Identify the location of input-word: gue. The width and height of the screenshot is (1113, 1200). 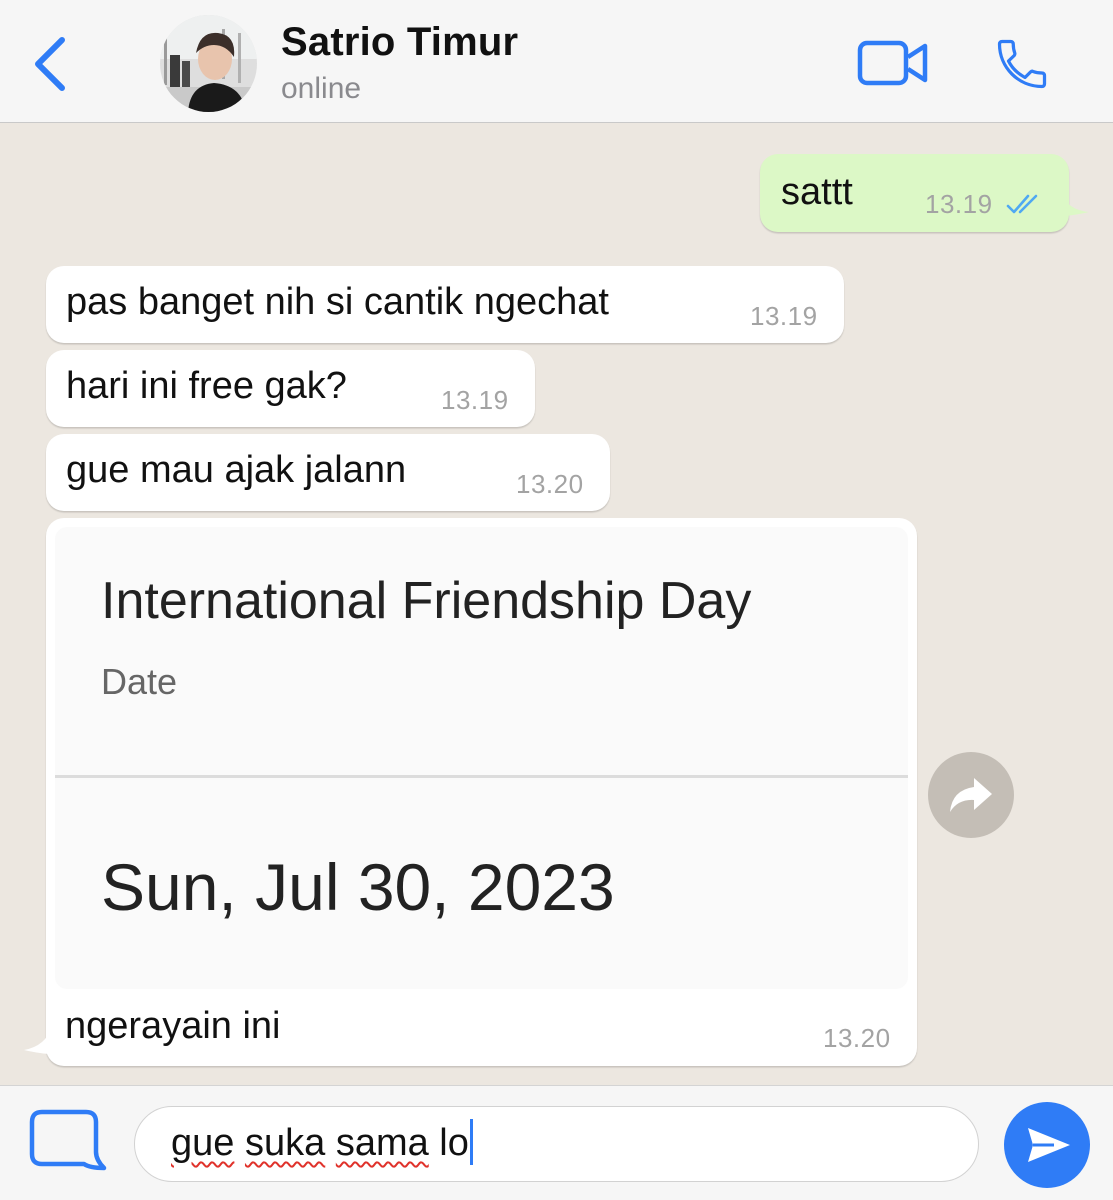
(203, 1143).